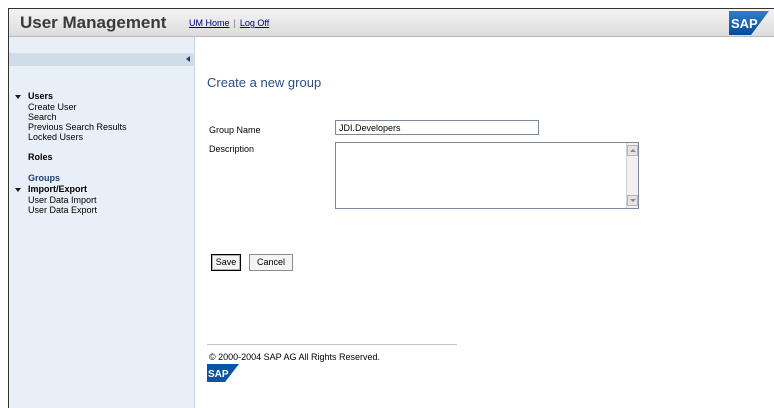 Image resolution: width=774 pixels, height=408 pixels. I want to click on header-links: UM Home | Log Off, so click(229, 23).